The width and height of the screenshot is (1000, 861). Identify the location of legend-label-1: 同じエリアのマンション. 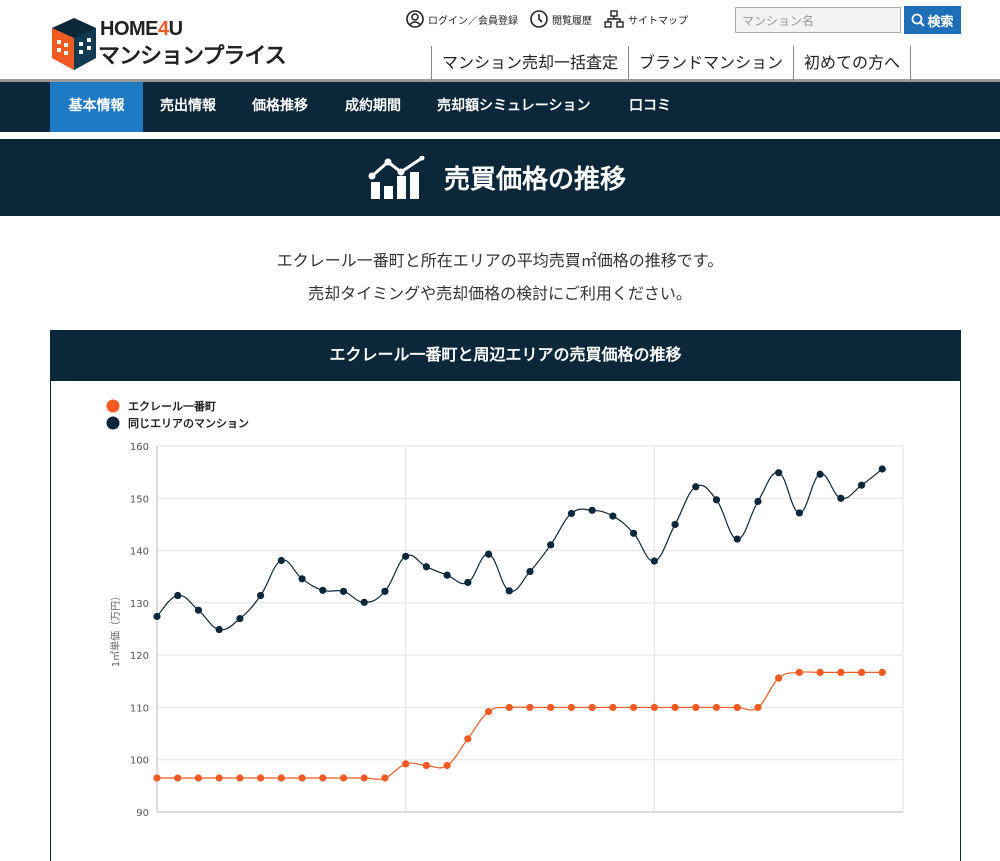
(188, 423).